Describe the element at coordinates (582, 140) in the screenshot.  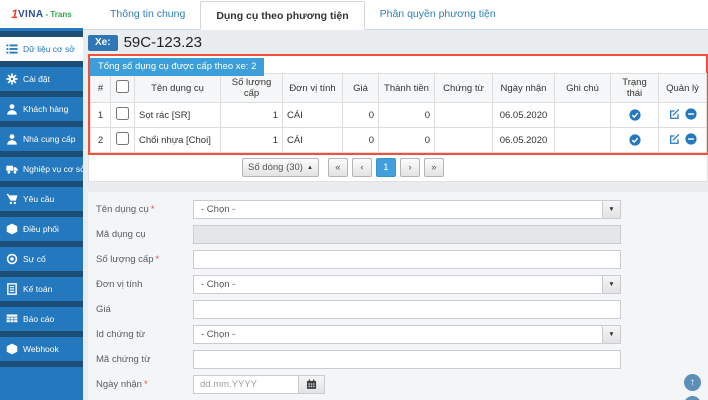
I see `row-note` at that location.